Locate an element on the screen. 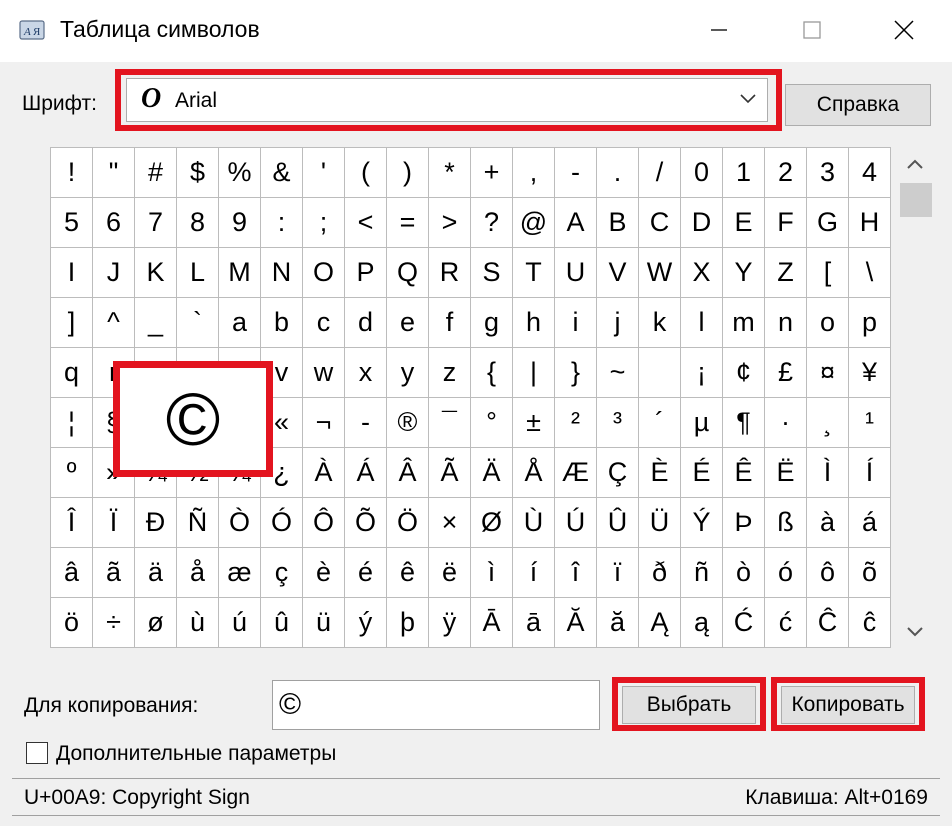 The width and height of the screenshot is (952, 826). char-cell: ³ is located at coordinates (618, 423).